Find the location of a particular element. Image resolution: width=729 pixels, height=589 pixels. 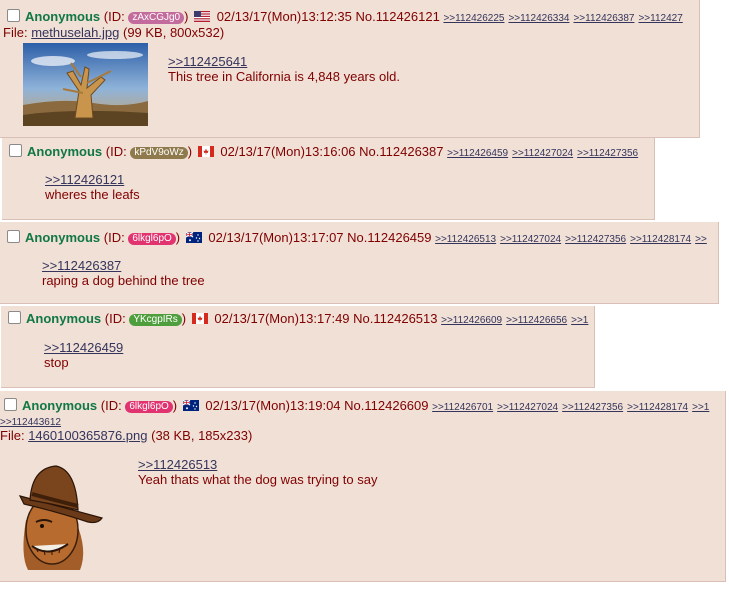

poster-id-badge: kPdV9oWz is located at coordinates (159, 153).